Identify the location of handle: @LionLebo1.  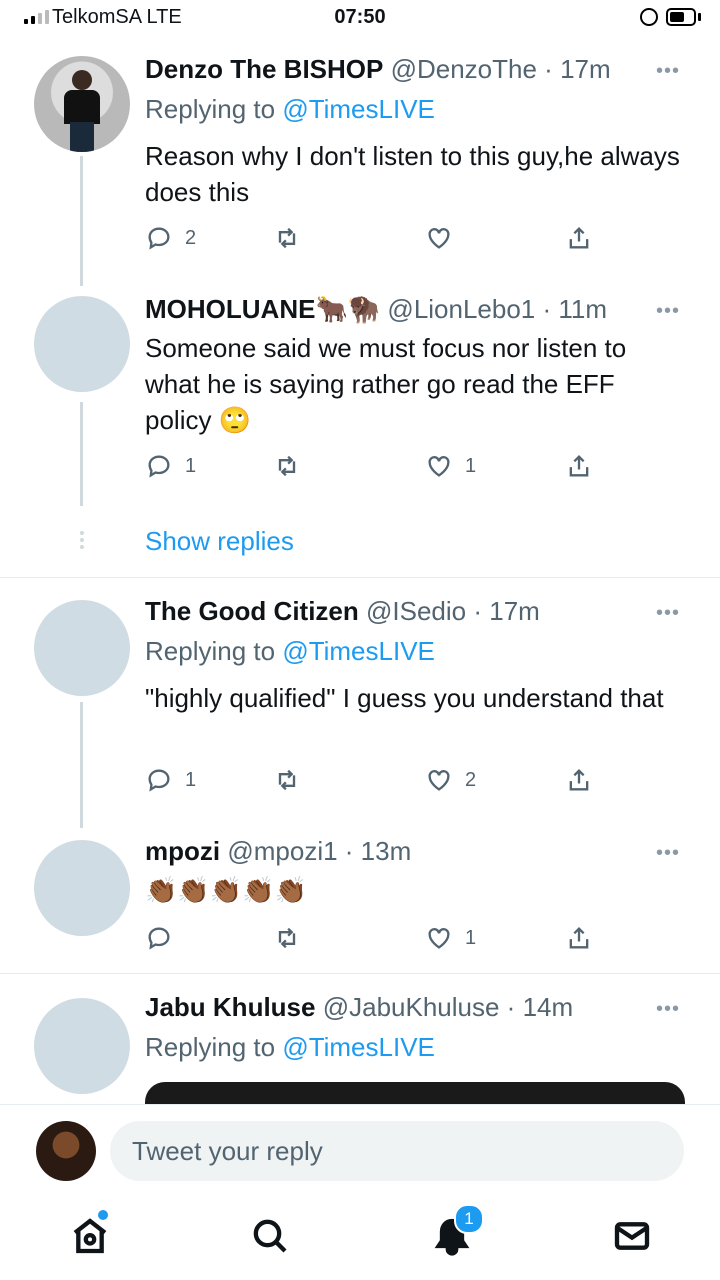
(461, 309).